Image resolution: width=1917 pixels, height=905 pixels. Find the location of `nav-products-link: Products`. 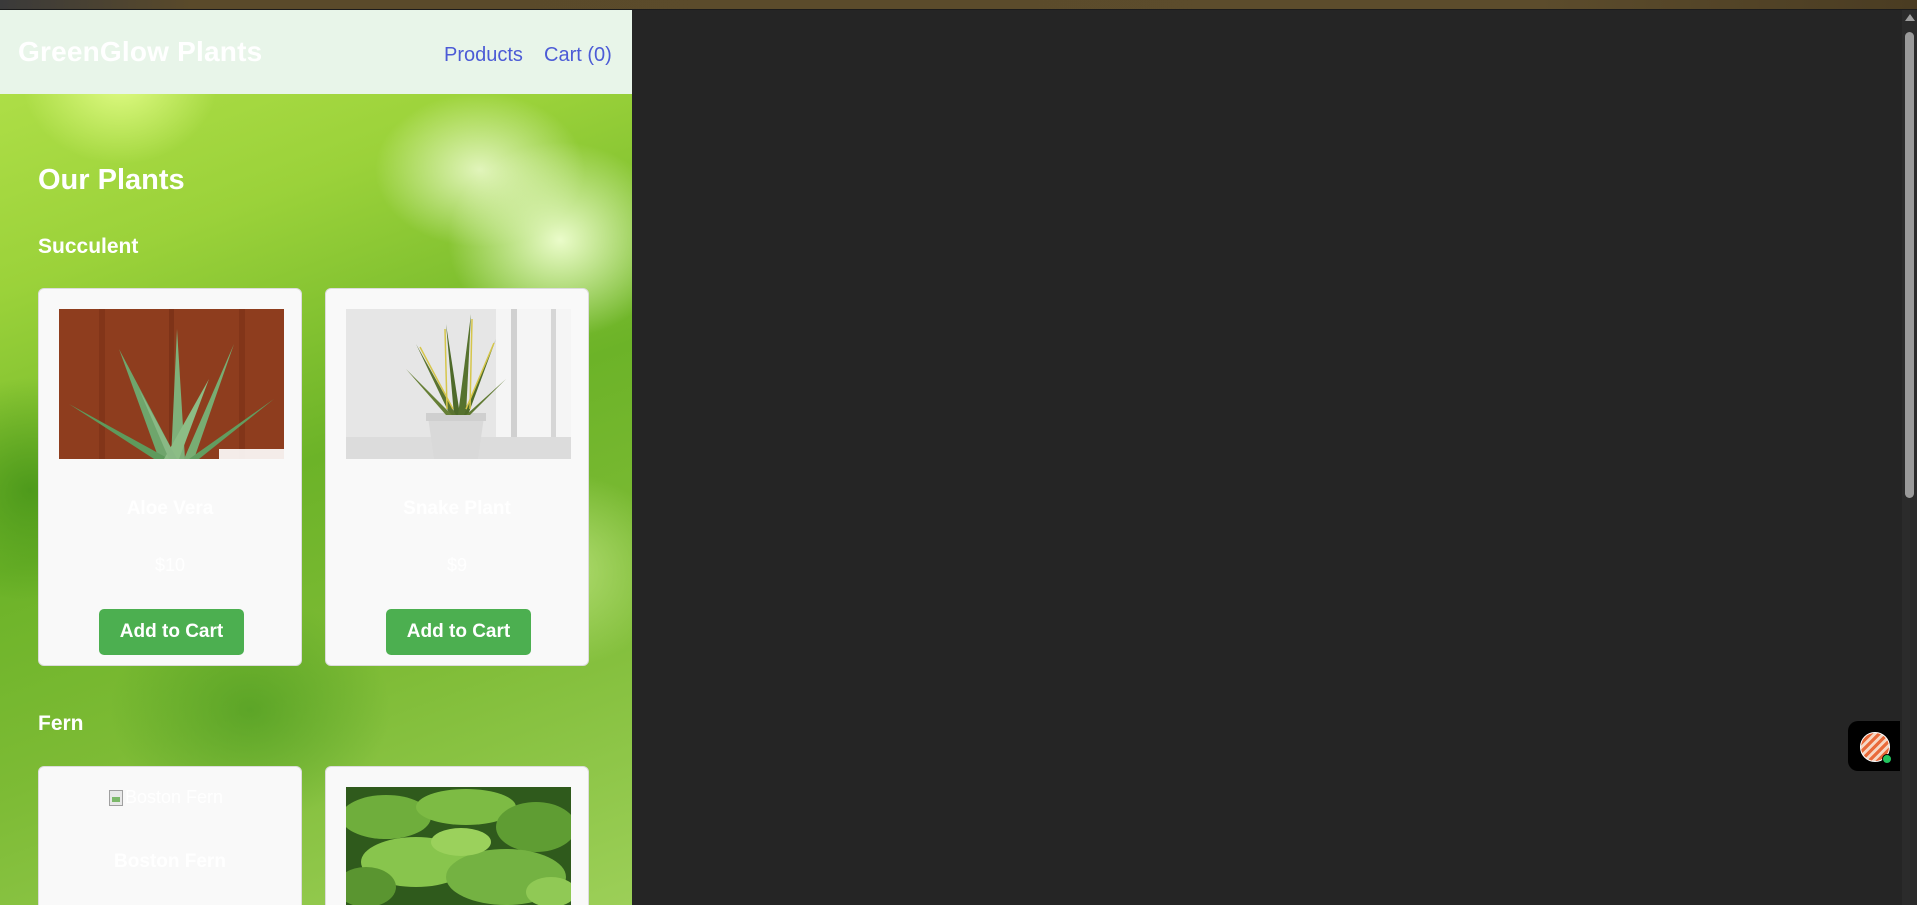

nav-products-link: Products is located at coordinates (483, 55).